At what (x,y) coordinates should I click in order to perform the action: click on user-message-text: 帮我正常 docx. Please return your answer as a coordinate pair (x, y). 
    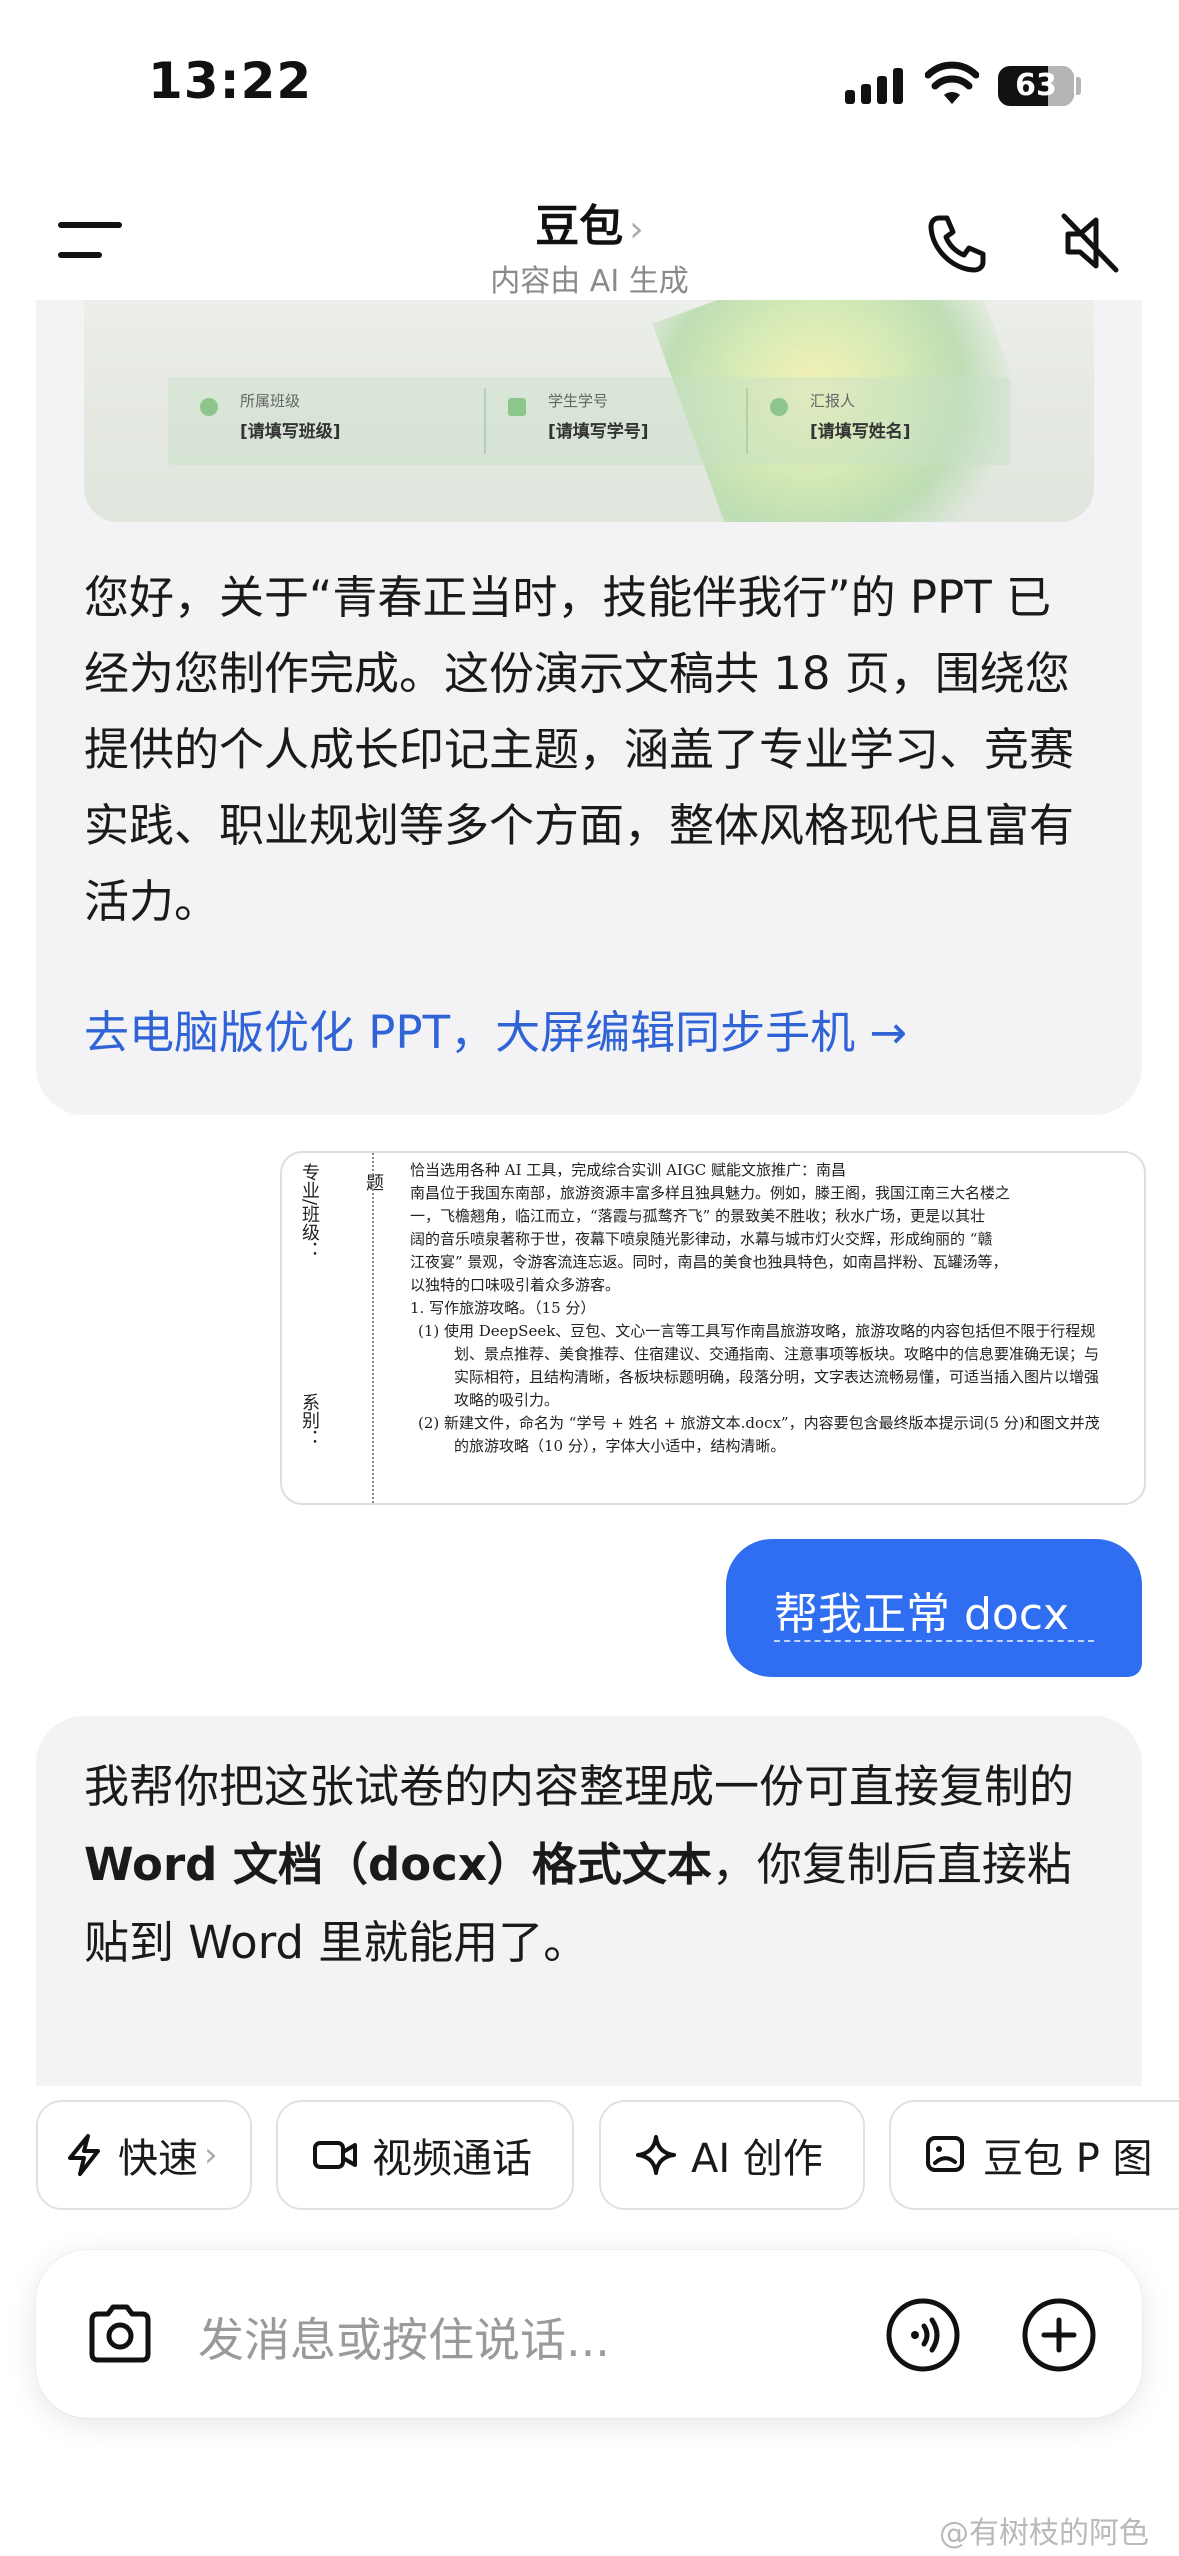
    Looking at the image, I should click on (922, 1614).